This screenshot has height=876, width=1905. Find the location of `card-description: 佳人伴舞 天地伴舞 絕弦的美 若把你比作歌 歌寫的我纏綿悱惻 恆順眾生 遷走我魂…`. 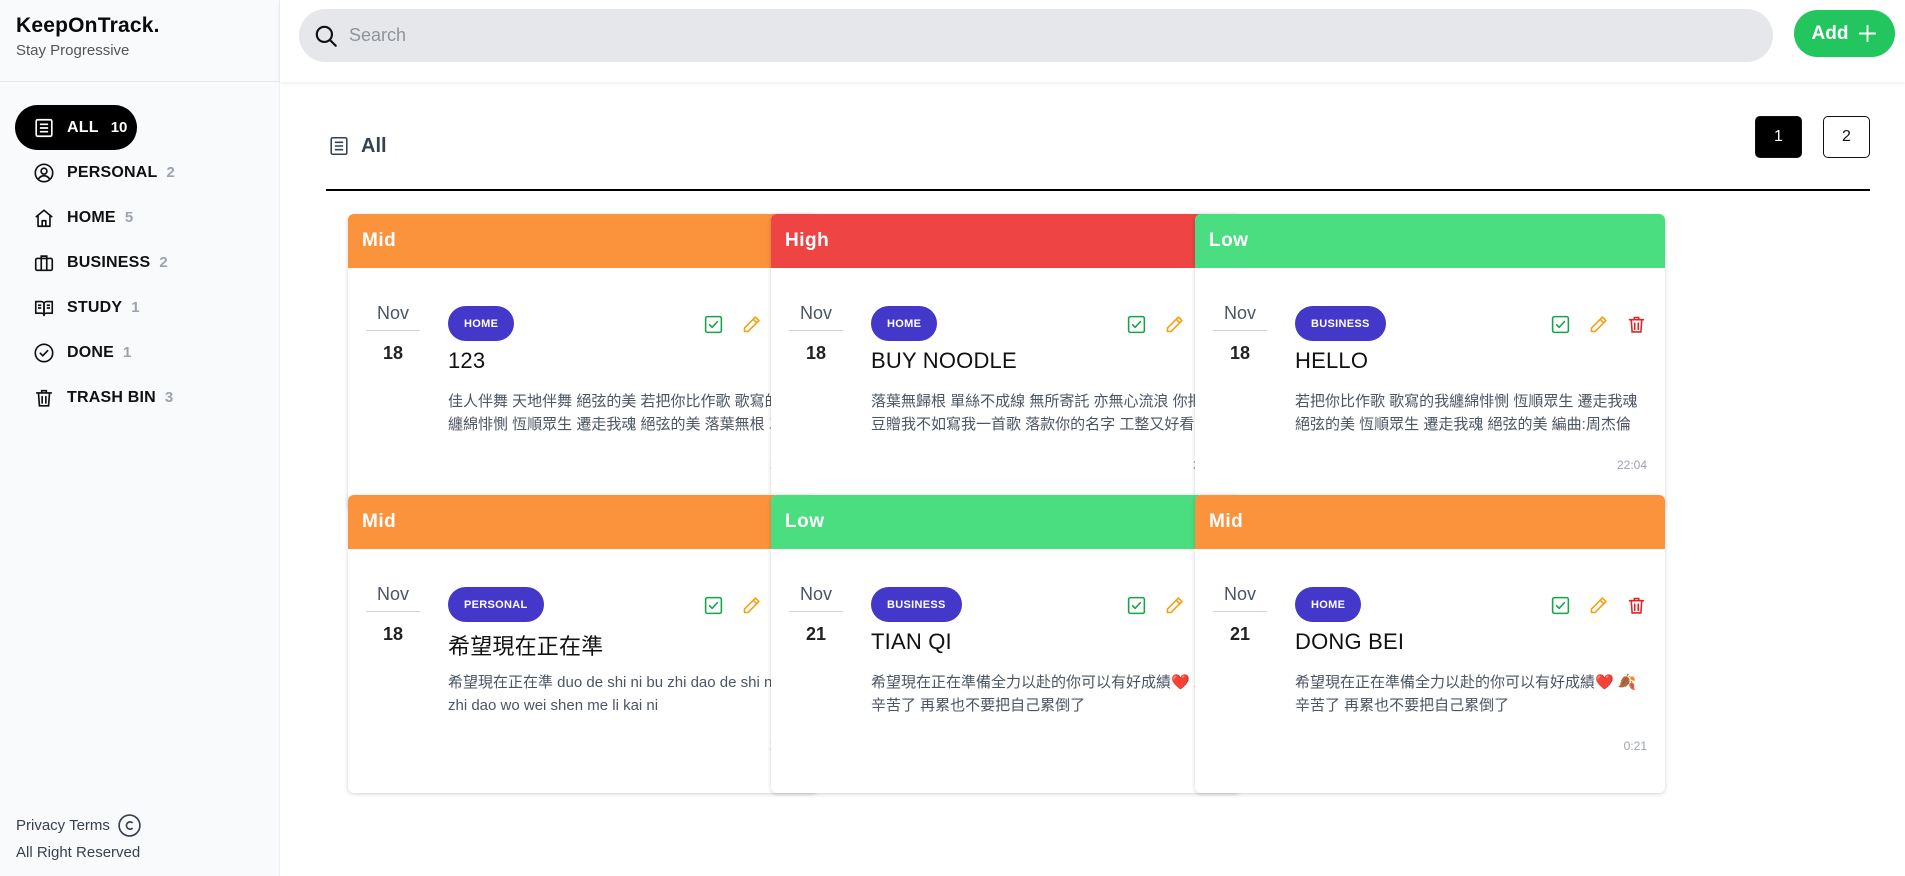

card-description: 佳人伴舞 天地伴舞 絕弦的美 若把你比作歌 歌寫的我纏綿悱惻 恆順眾生 遷走我魂… is located at coordinates (623, 413).